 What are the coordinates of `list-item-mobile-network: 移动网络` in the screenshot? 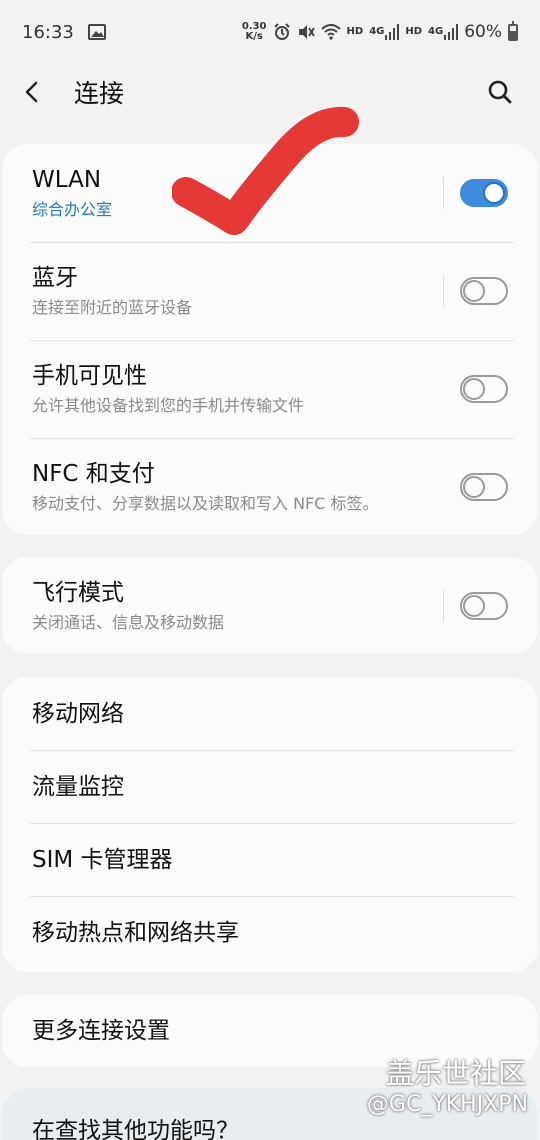 It's located at (270, 713).